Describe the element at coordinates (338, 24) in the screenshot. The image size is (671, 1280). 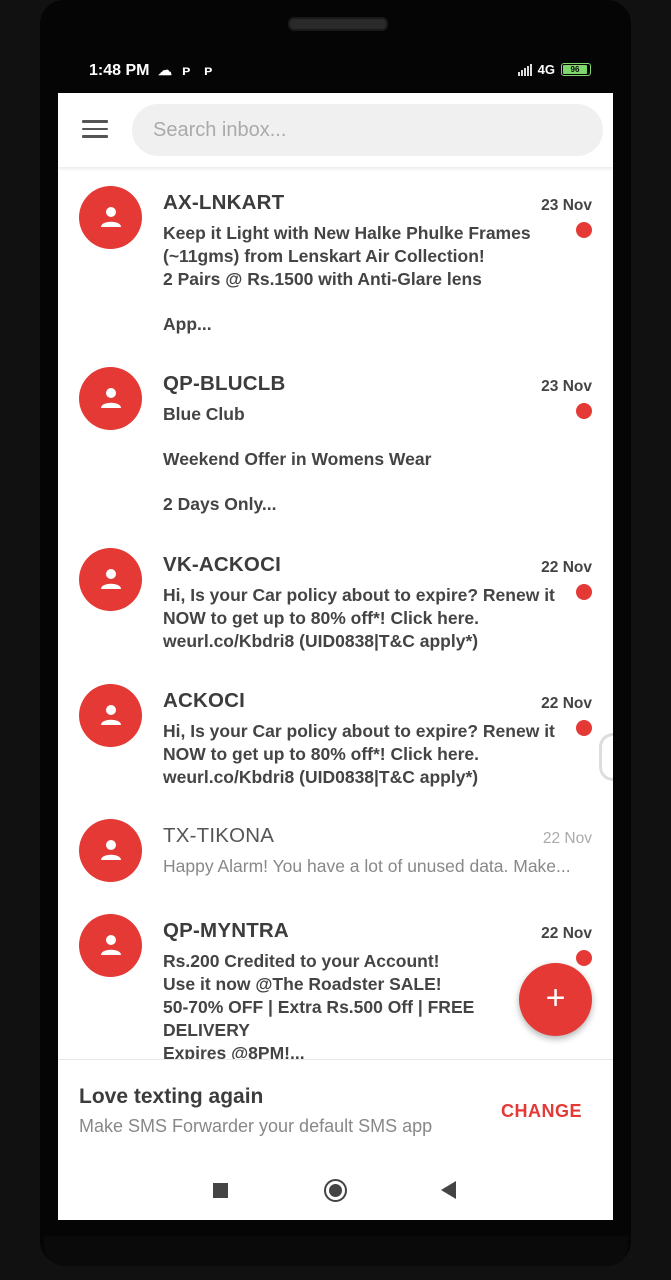
I see `earpiece-speaker` at that location.